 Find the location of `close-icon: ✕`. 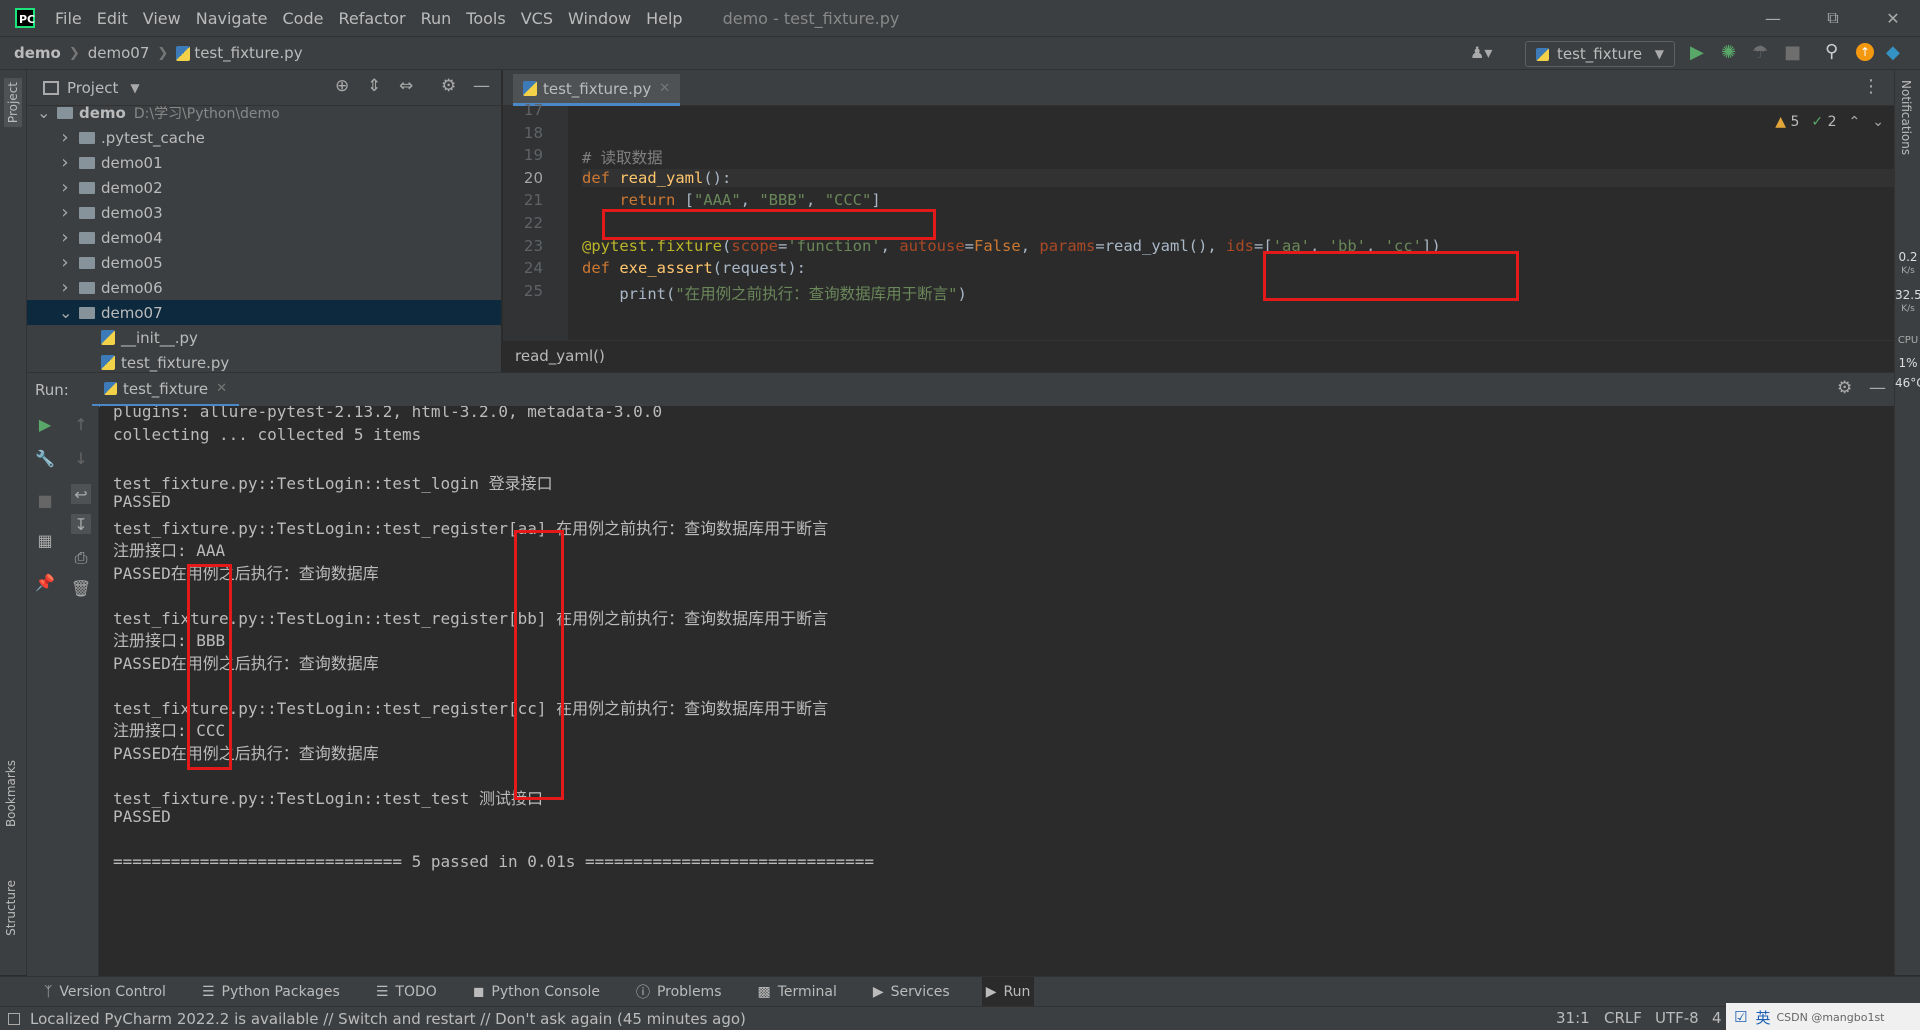

close-icon: ✕ is located at coordinates (1891, 18).